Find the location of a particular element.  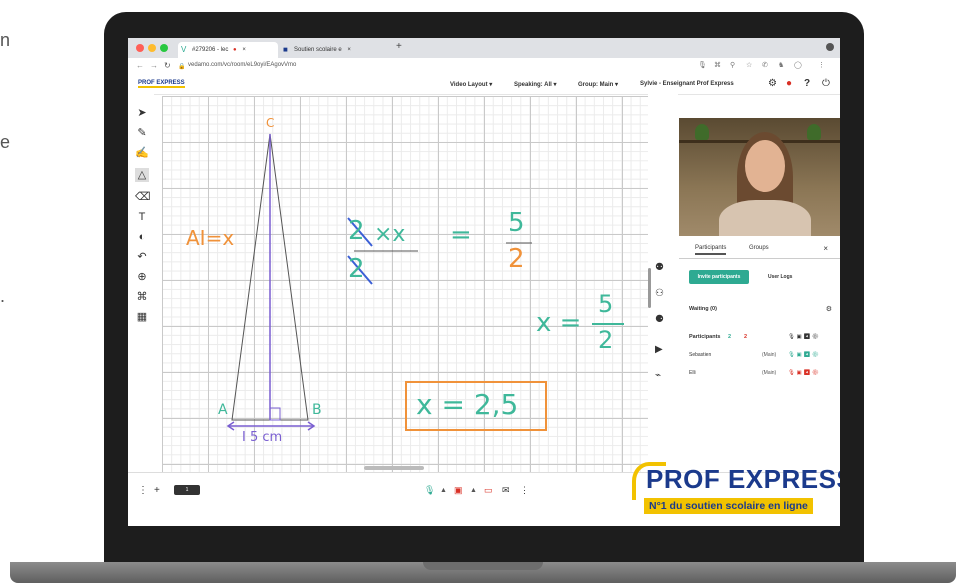

side-text-fragment: n is located at coordinates (5, 40).